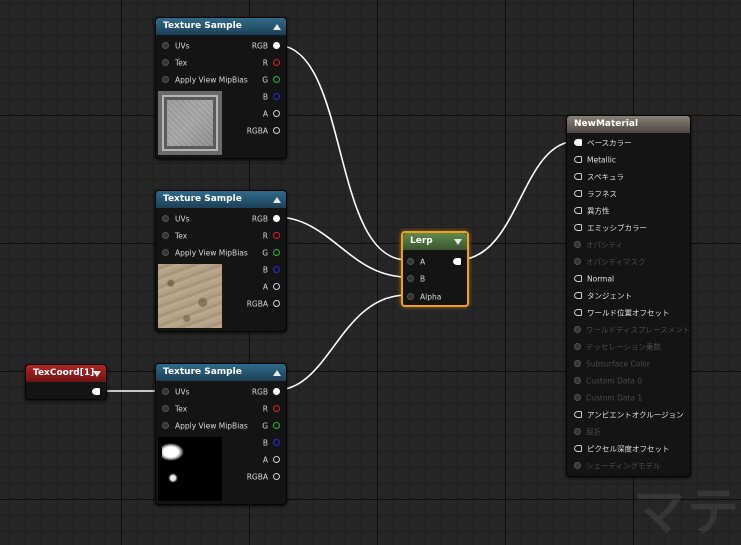 Image resolution: width=741 pixels, height=545 pixels. What do you see at coordinates (595, 159) in the screenshot?
I see `material-input-metallic: Metallic` at bounding box center [595, 159].